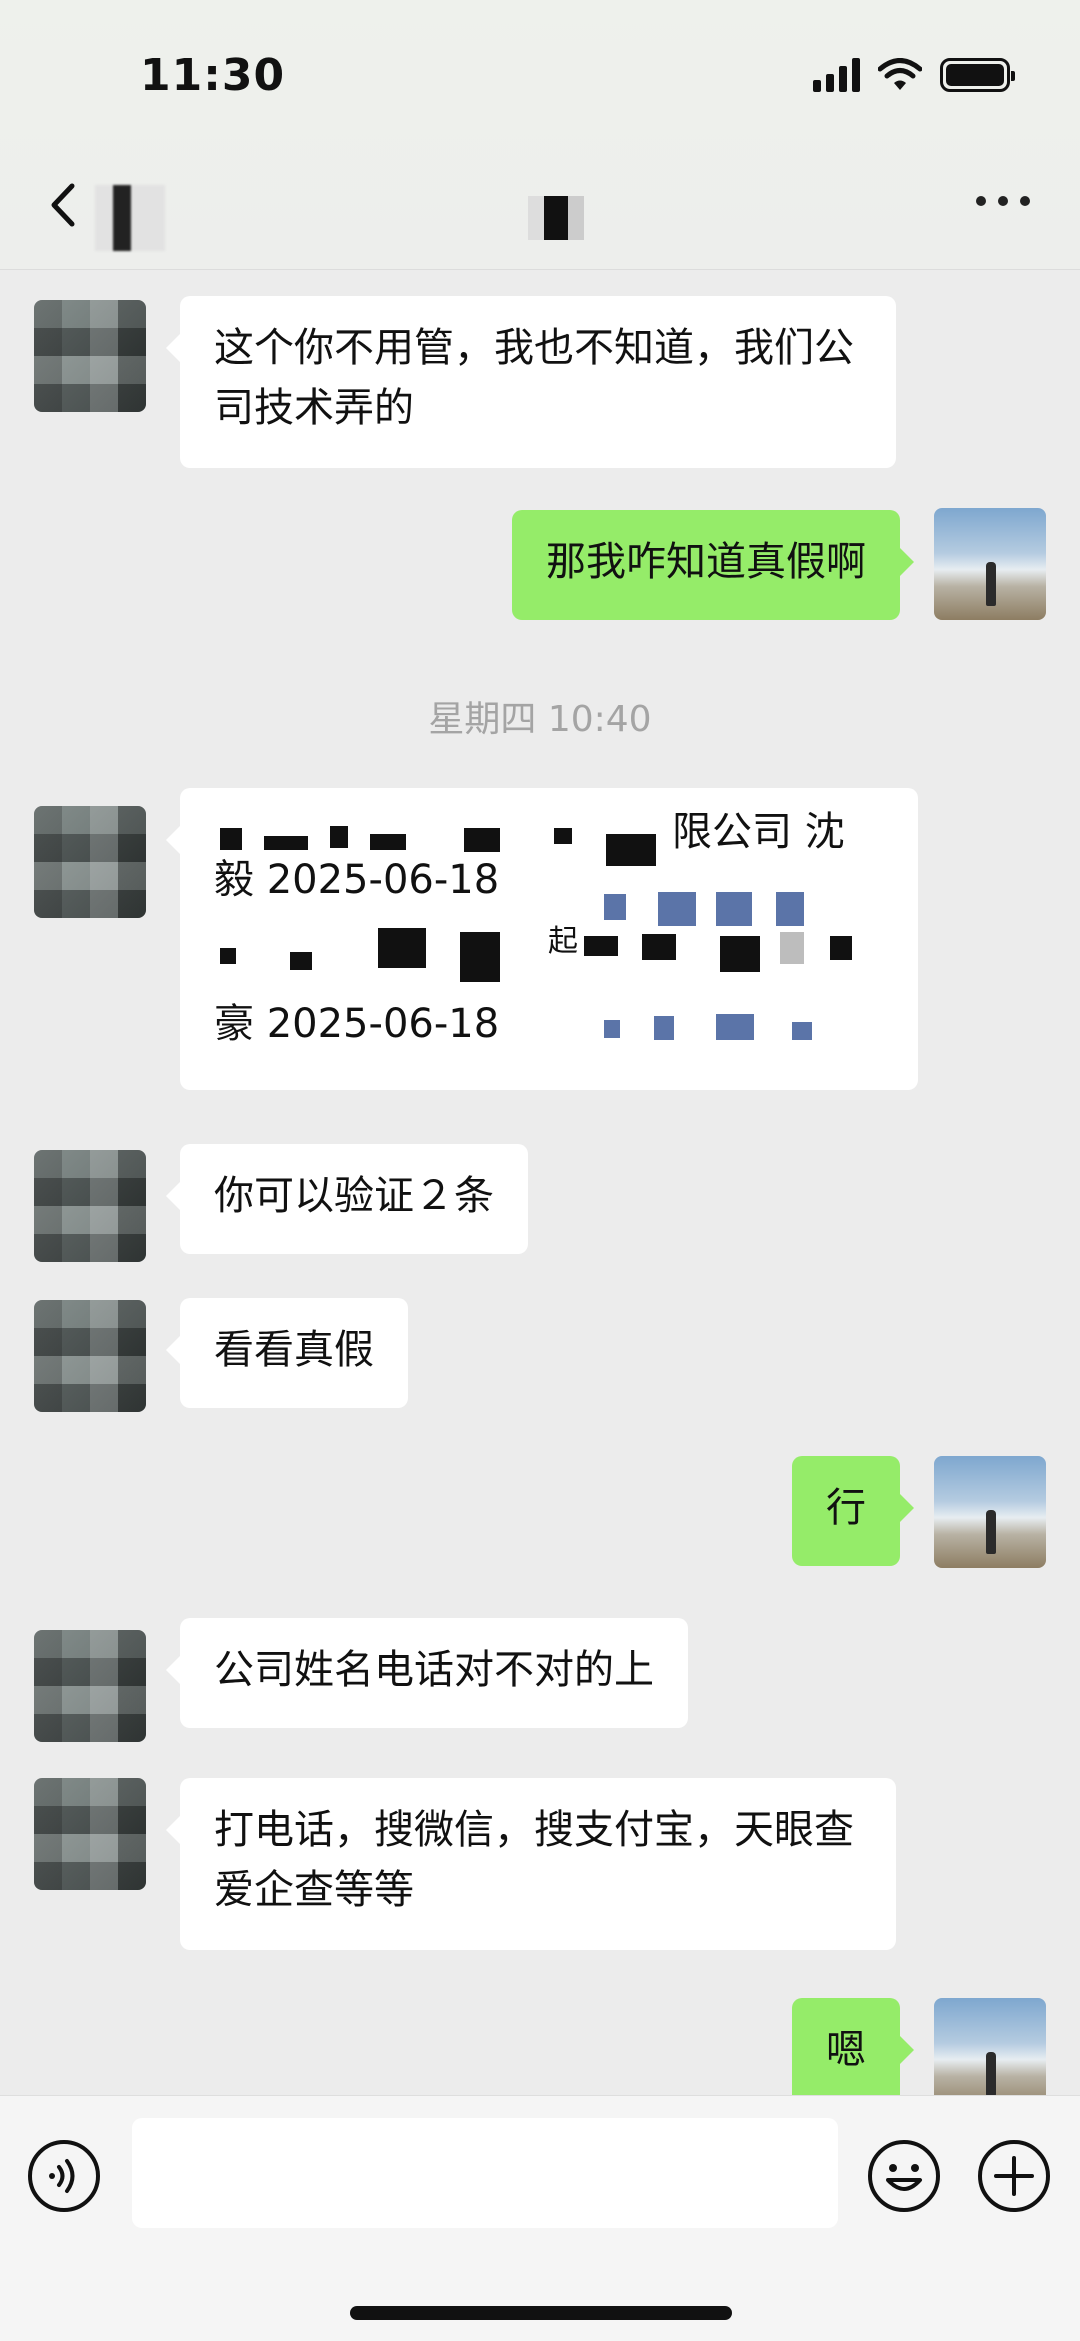 The height and width of the screenshot is (2341, 1080). Describe the element at coordinates (904, 2176) in the screenshot. I see `emoji-icon` at that location.